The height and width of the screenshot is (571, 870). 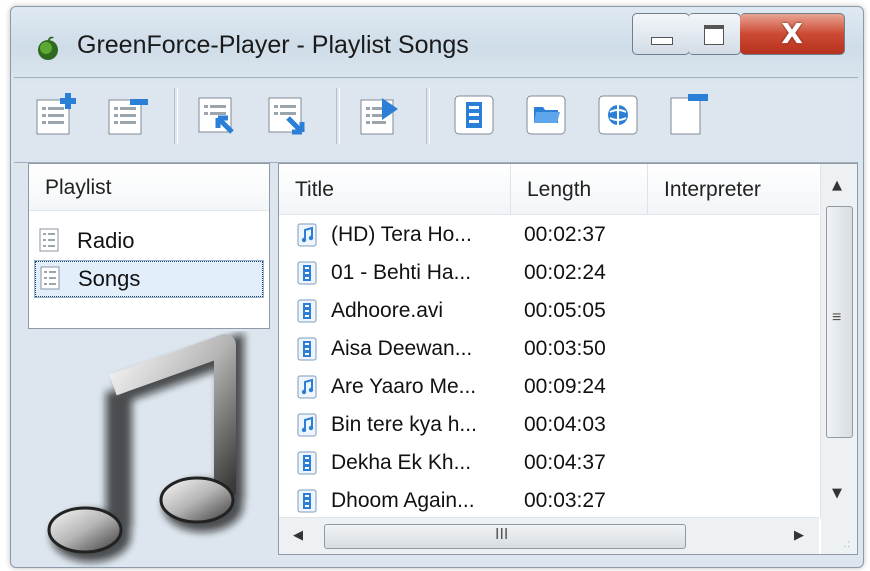 What do you see at coordinates (662, 41) in the screenshot?
I see `minimize-icon` at bounding box center [662, 41].